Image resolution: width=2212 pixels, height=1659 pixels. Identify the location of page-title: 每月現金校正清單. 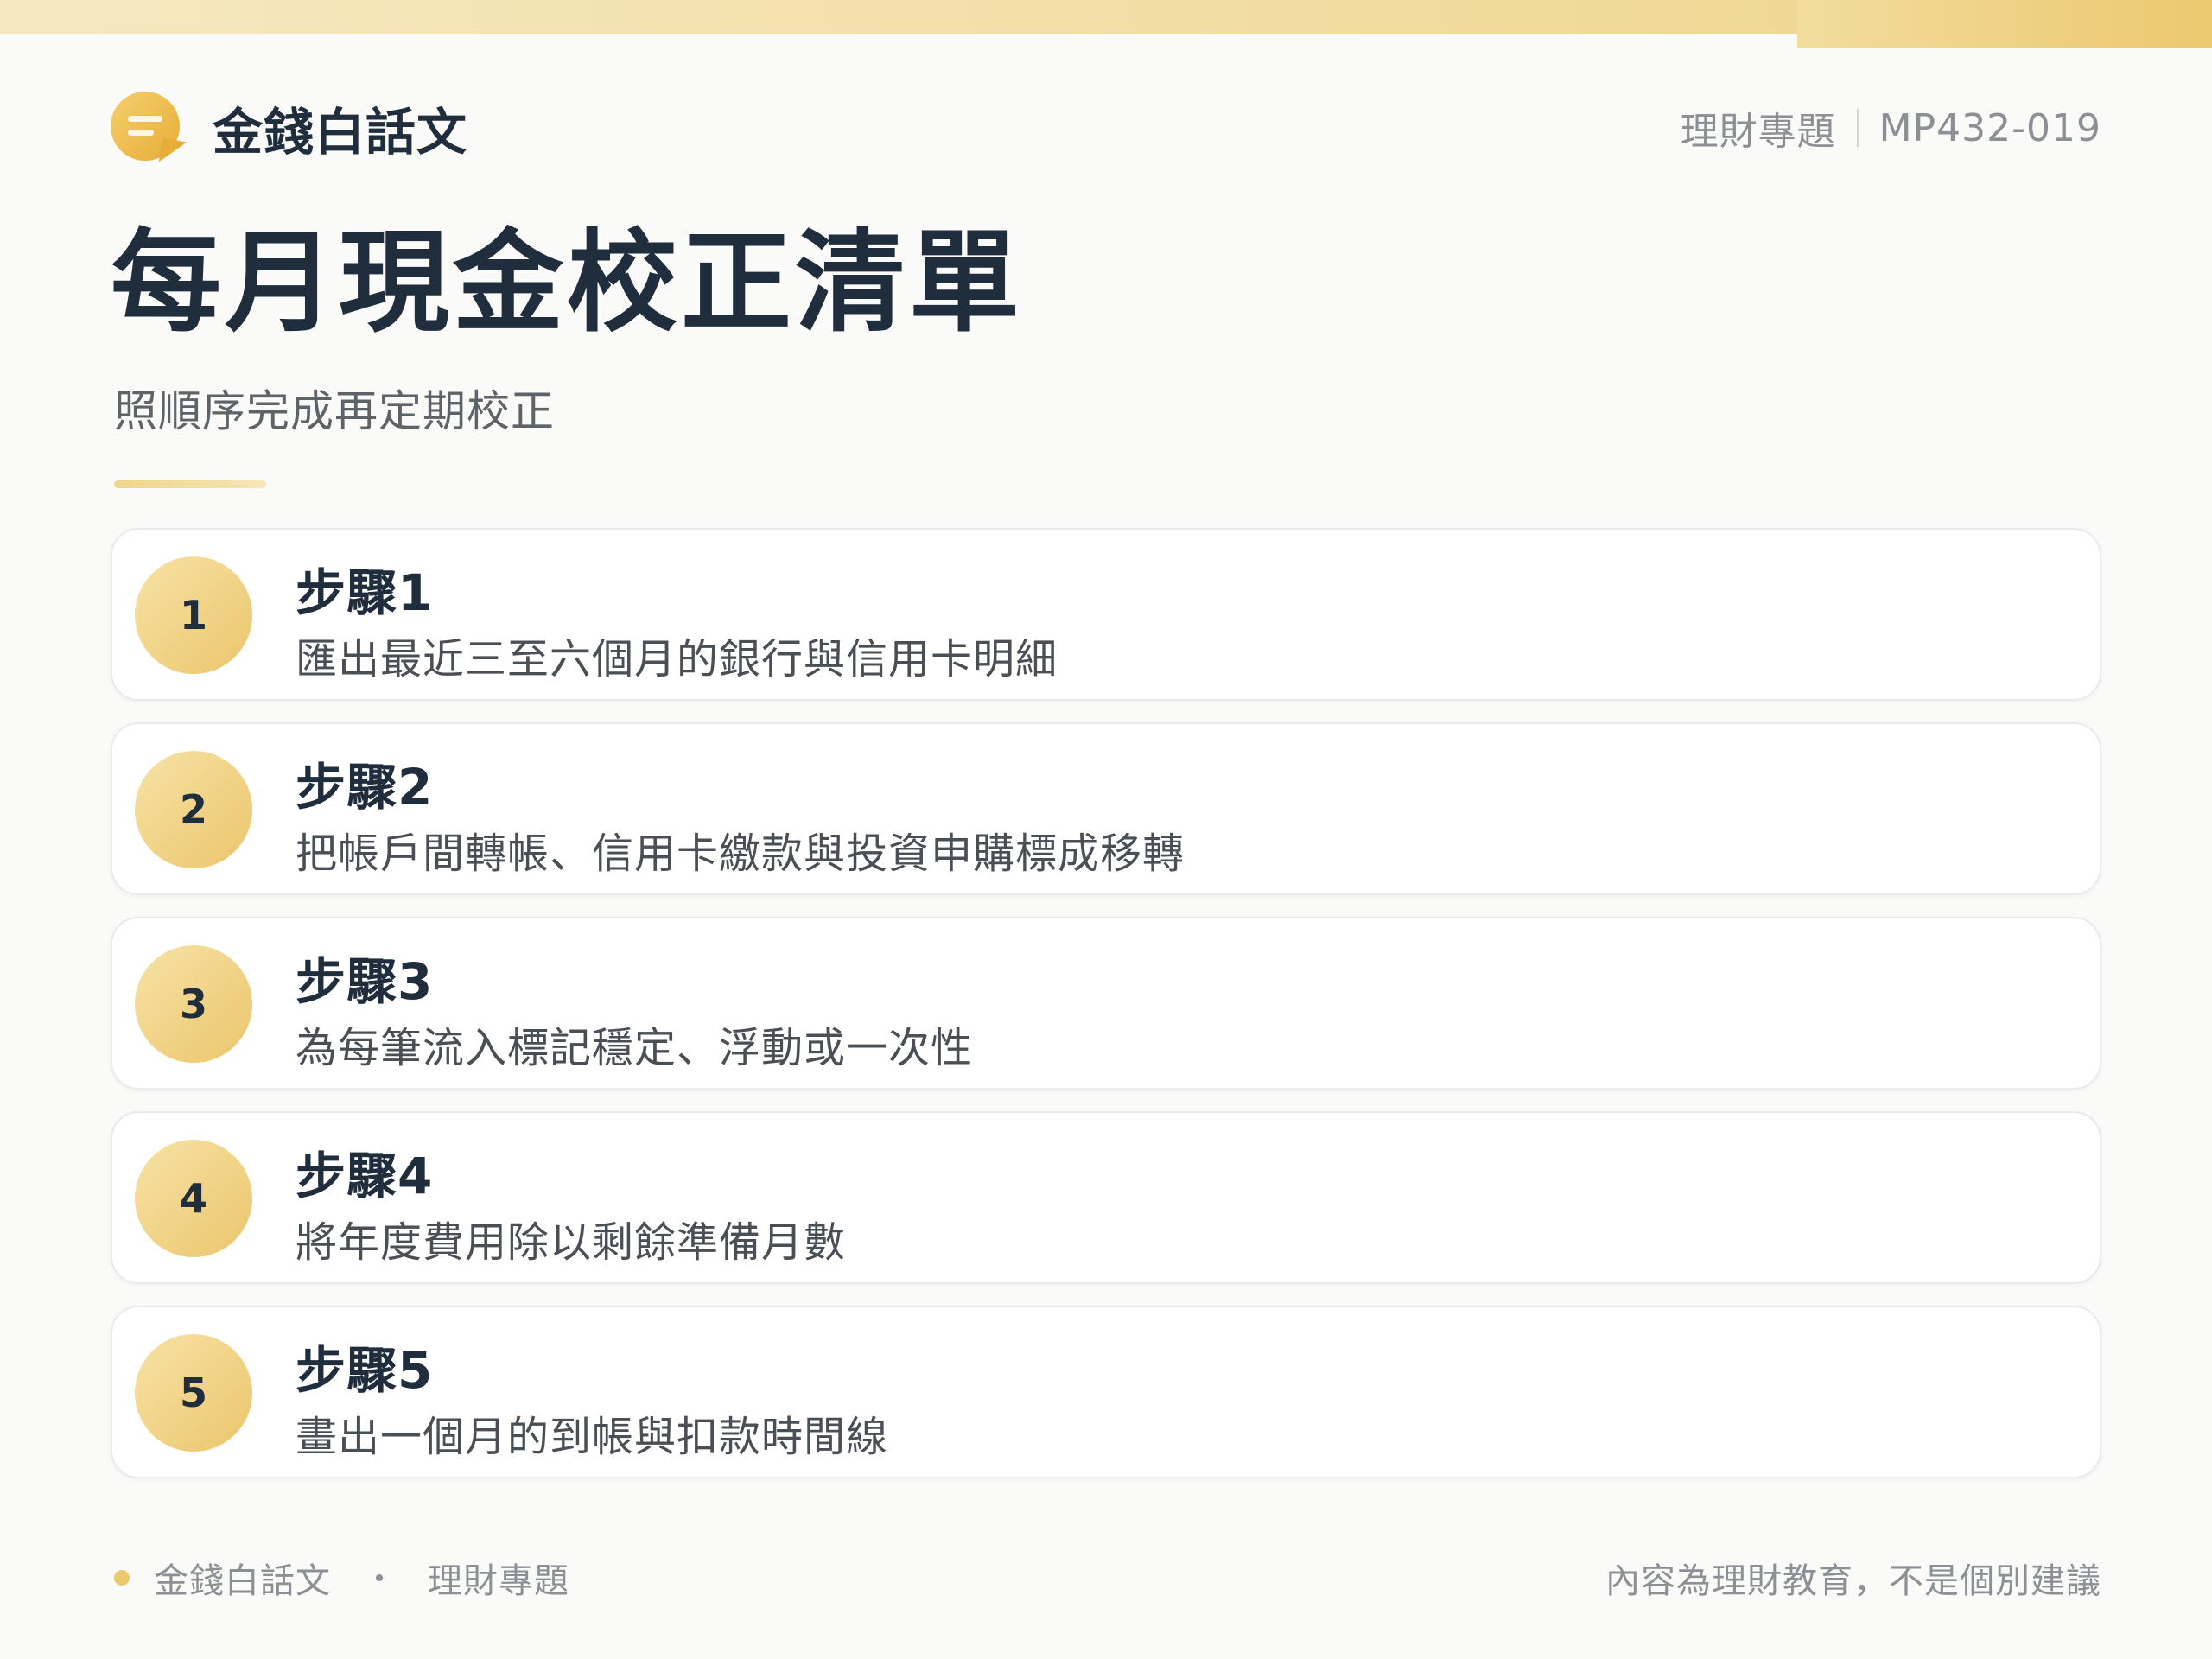
(567, 283).